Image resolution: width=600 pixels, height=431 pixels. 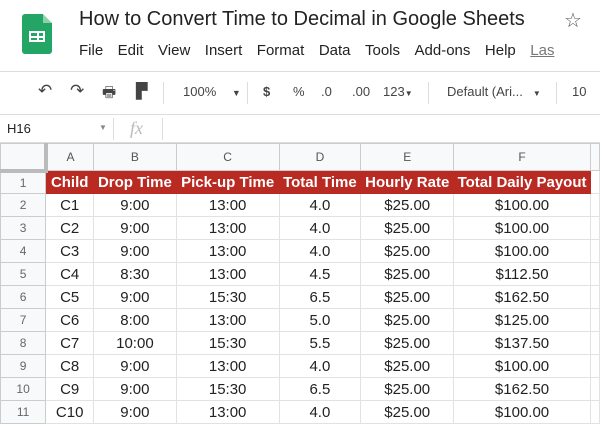 What do you see at coordinates (361, 91) in the screenshot?
I see `increase-decimal-button: .00` at bounding box center [361, 91].